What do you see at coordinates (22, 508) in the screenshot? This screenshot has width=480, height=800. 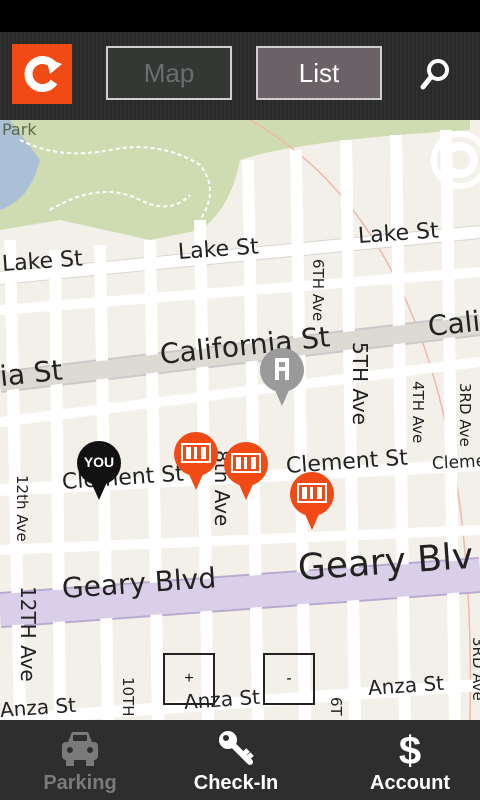 I see `map-label-12th-ave: 12th Ave` at bounding box center [22, 508].